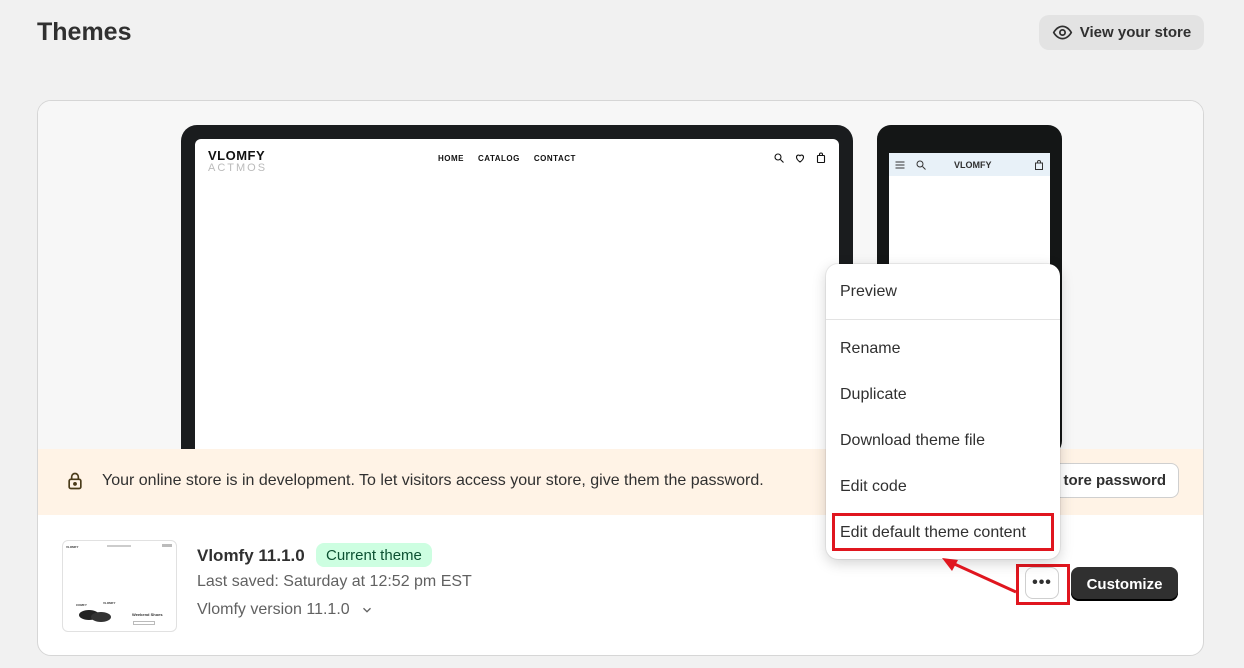 This screenshot has height=668, width=1244. Describe the element at coordinates (499, 158) in the screenshot. I see `site-nav-catalog: CATALOG` at that location.